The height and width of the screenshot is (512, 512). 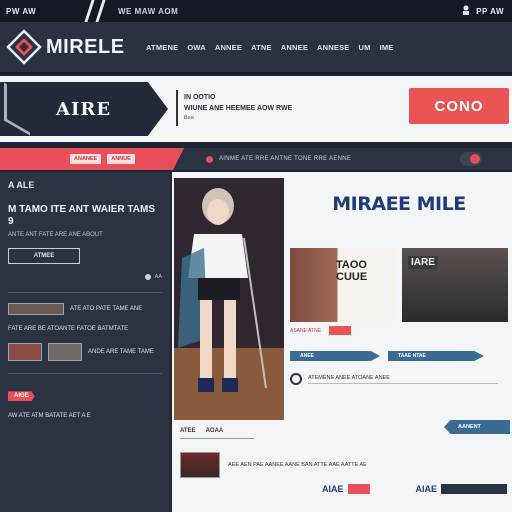 I want to click on search-row: ATEMENE ANEE ATOANE ANEE, so click(x=399, y=379).